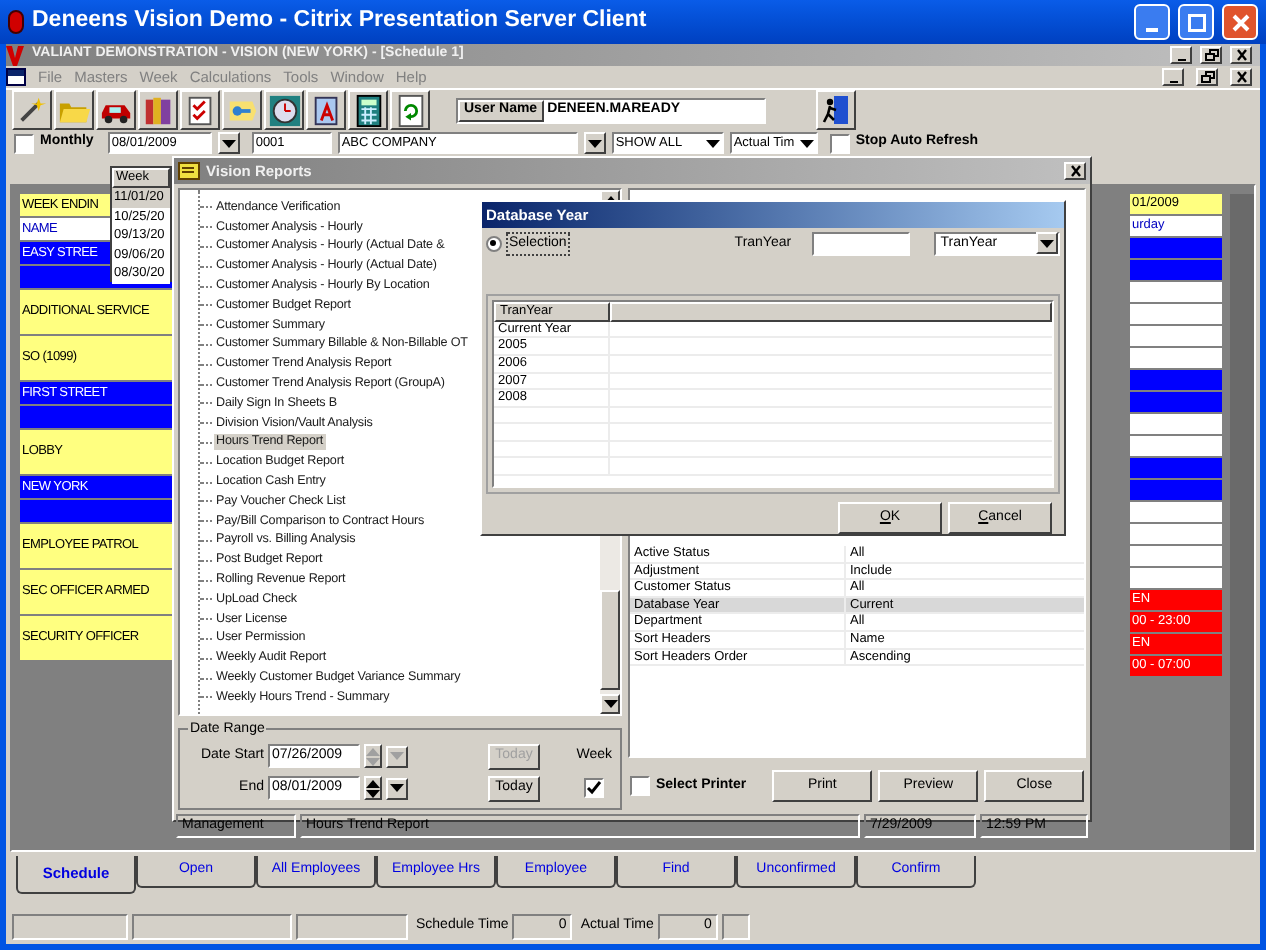 This screenshot has height=950, width=1266. I want to click on calendar-button, so click(228, 143).